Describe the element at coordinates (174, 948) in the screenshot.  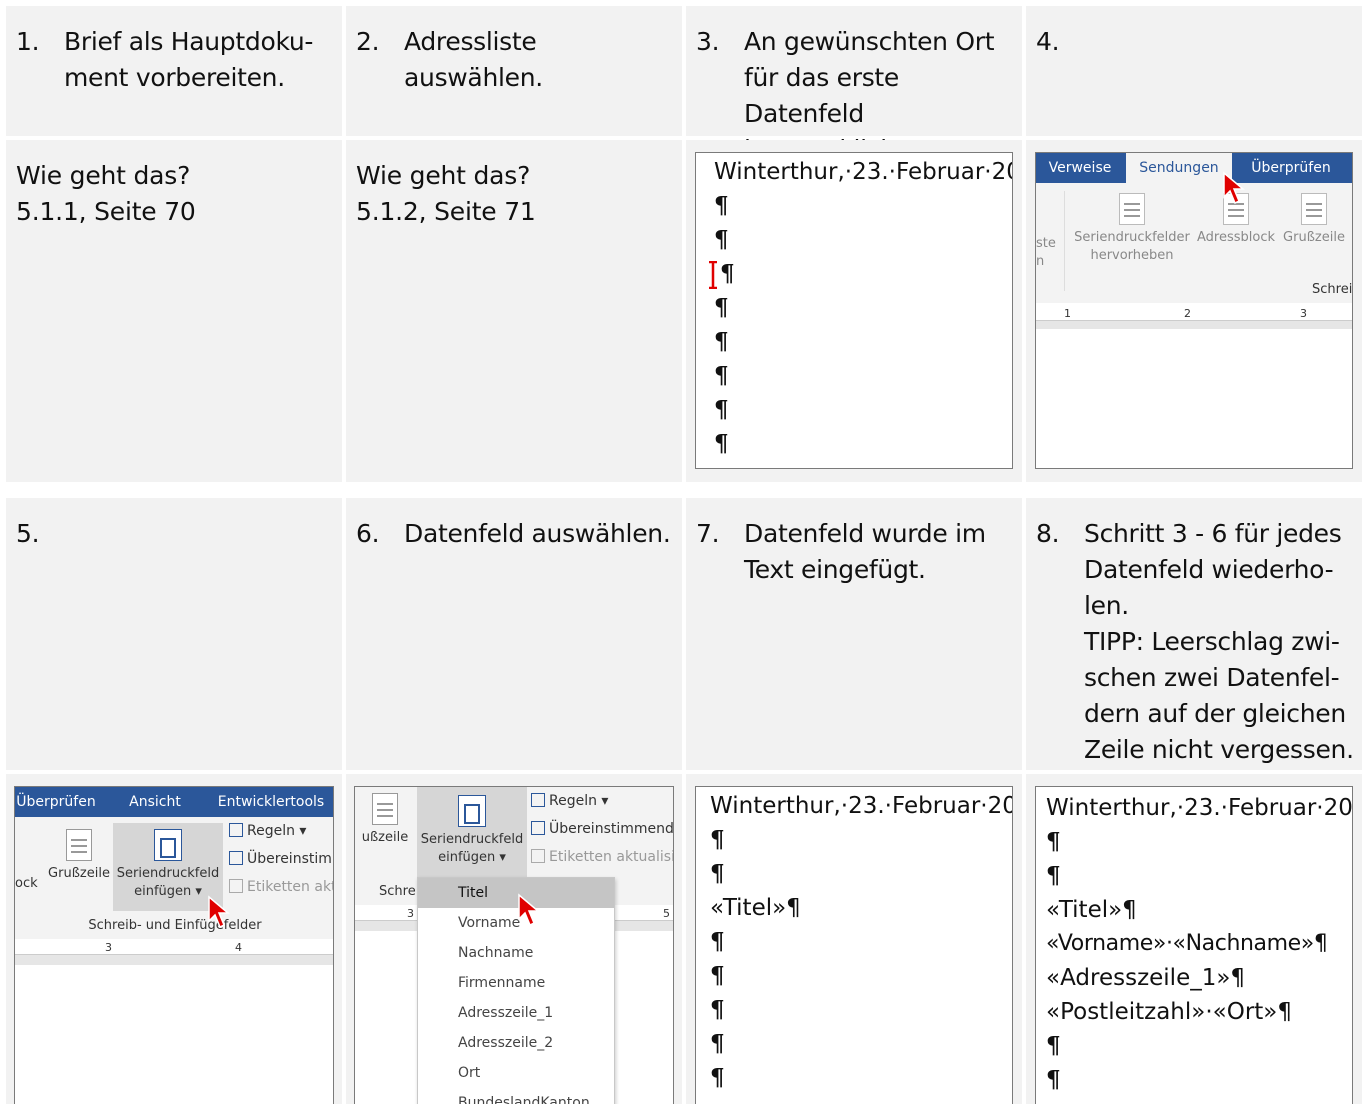
I see `ruler: 3 4` at that location.